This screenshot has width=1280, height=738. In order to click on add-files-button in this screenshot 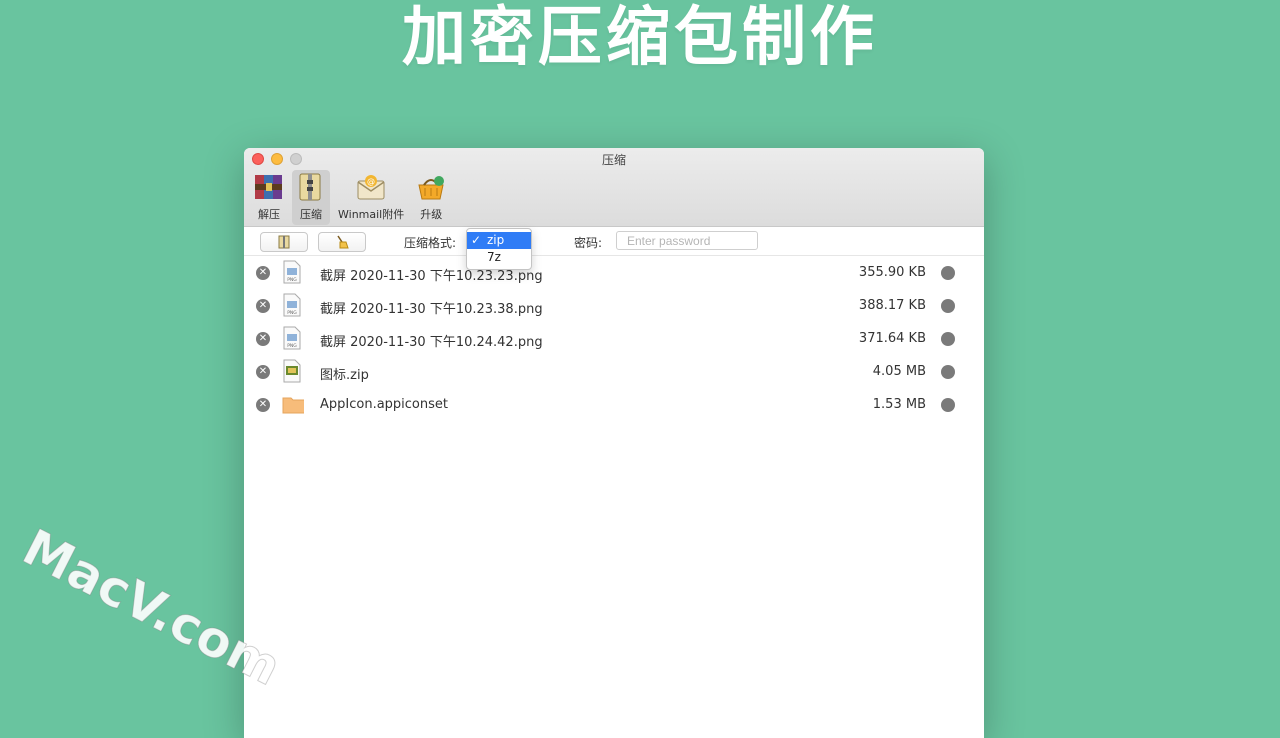, I will do `click(284, 242)`.